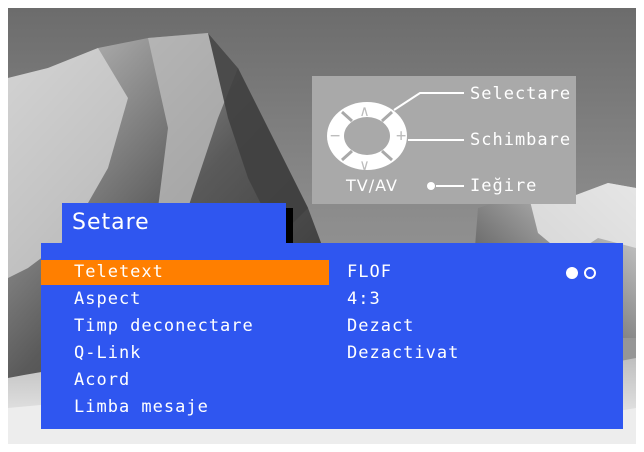 The height and width of the screenshot is (452, 644). Describe the element at coordinates (444, 140) in the screenshot. I see `remote-help-panel: ∧ ∨ − + Selectare Schimbare TV/AV Ieğire` at that location.